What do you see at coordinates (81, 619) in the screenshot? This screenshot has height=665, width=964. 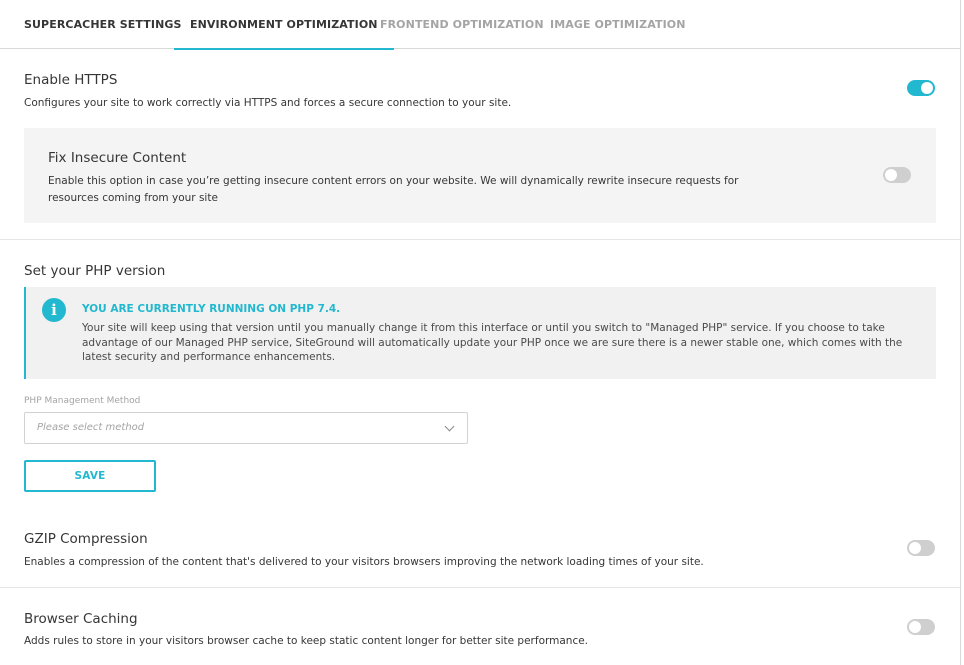 I see `browser-caching-title: Browser Caching` at bounding box center [81, 619].